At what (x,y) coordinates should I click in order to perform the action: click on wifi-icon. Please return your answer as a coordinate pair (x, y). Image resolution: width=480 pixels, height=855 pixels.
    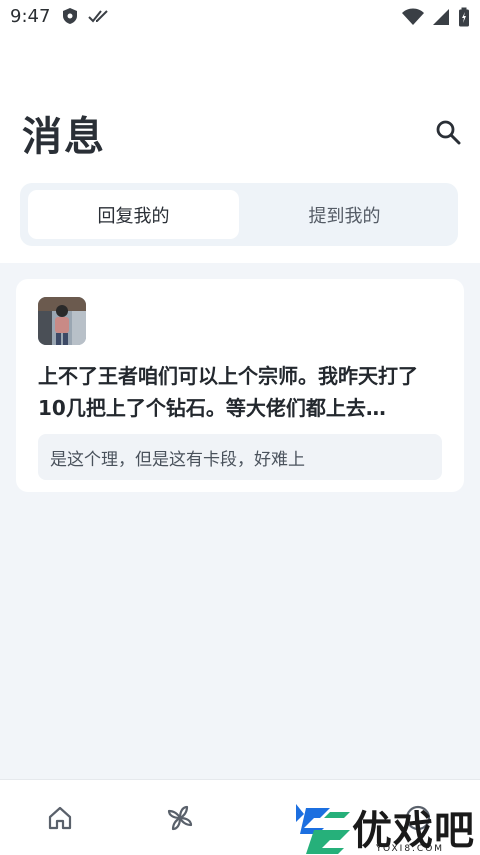
    Looking at the image, I should click on (413, 19).